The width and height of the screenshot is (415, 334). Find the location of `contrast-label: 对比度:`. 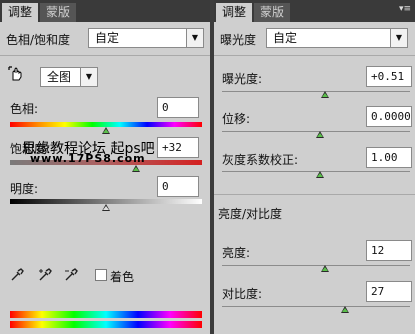

contrast-label: 对比度: is located at coordinates (242, 294).